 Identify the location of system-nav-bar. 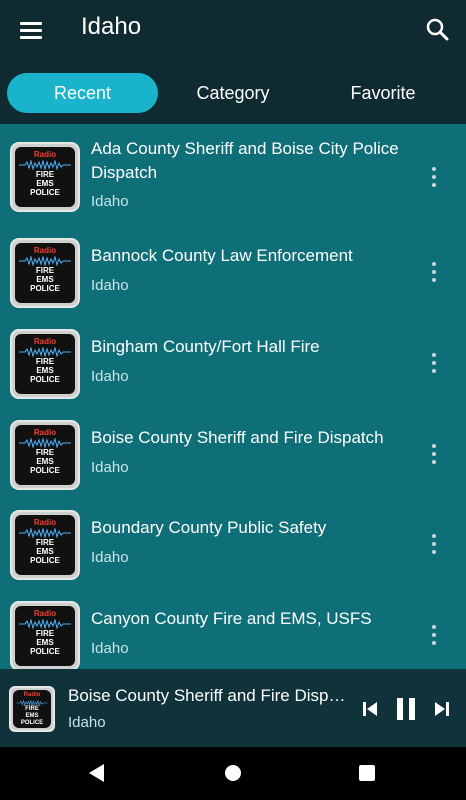
(233, 773).